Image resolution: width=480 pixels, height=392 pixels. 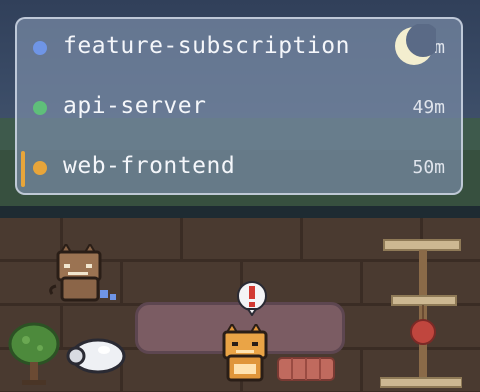 I want to click on cushion-toy, so click(x=306, y=369).